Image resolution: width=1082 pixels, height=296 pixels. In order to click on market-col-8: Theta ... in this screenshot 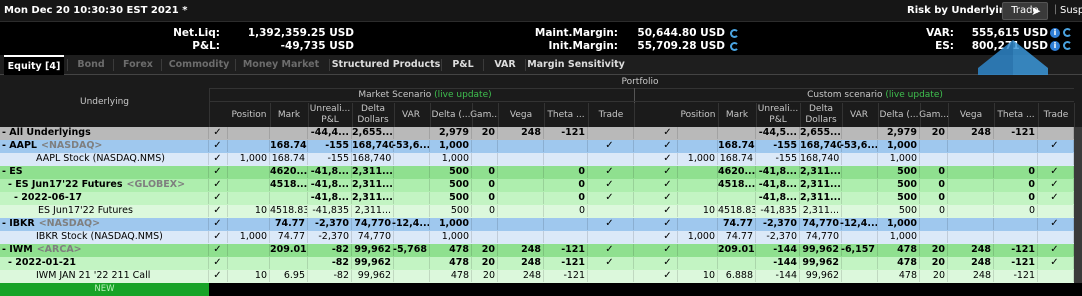, I will do `click(566, 115)`.